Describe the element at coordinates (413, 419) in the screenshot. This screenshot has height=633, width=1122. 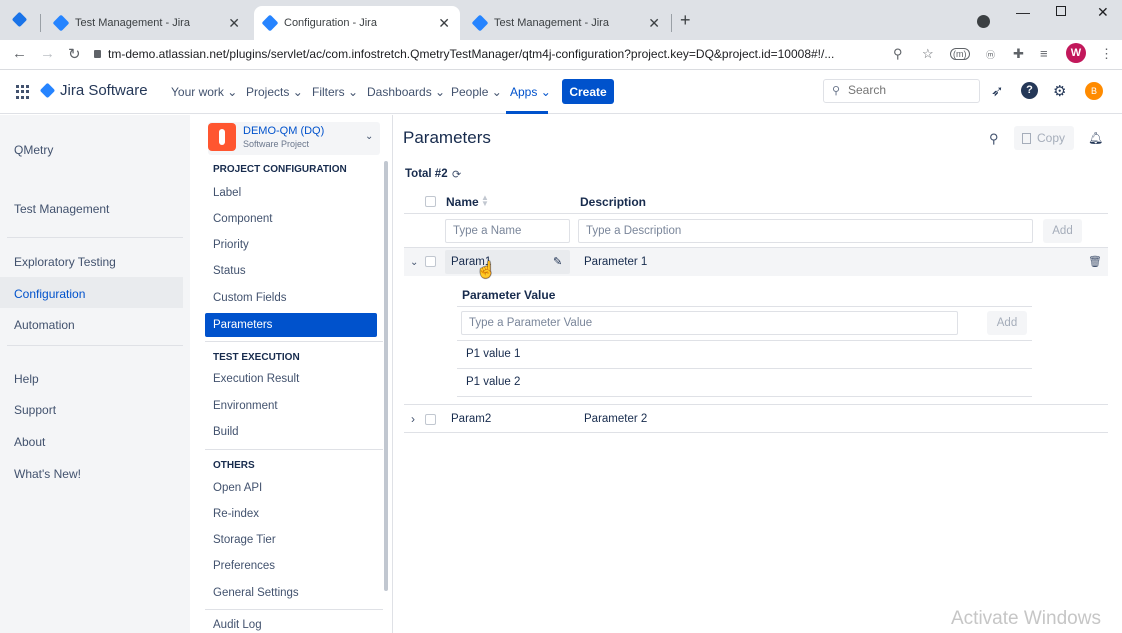
I see `chevron-right-icon: ›` at that location.